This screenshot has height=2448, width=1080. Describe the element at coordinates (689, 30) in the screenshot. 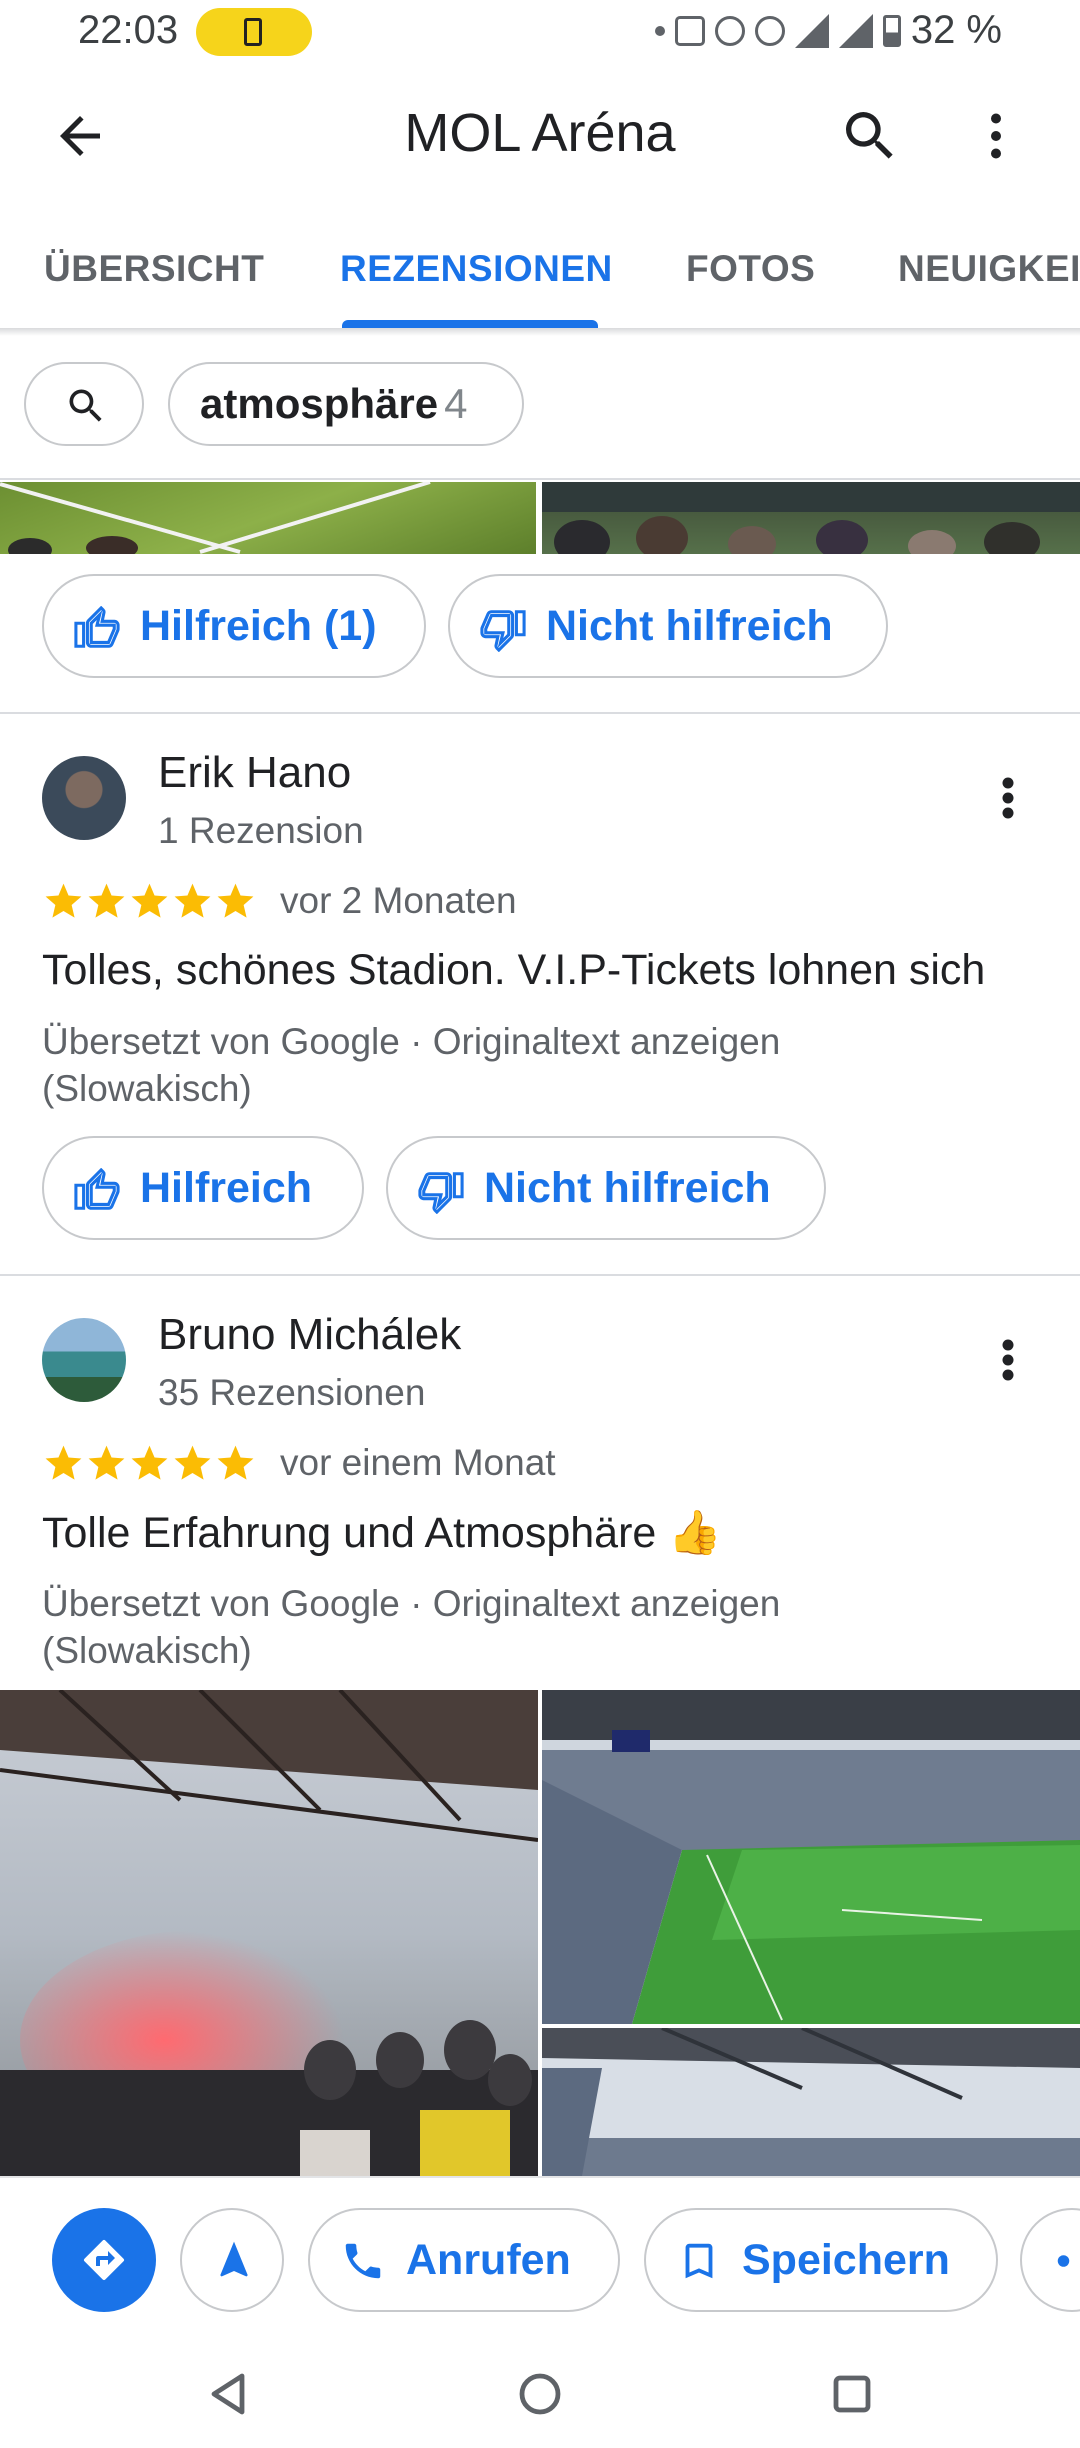

I see `60hz-icon` at that location.